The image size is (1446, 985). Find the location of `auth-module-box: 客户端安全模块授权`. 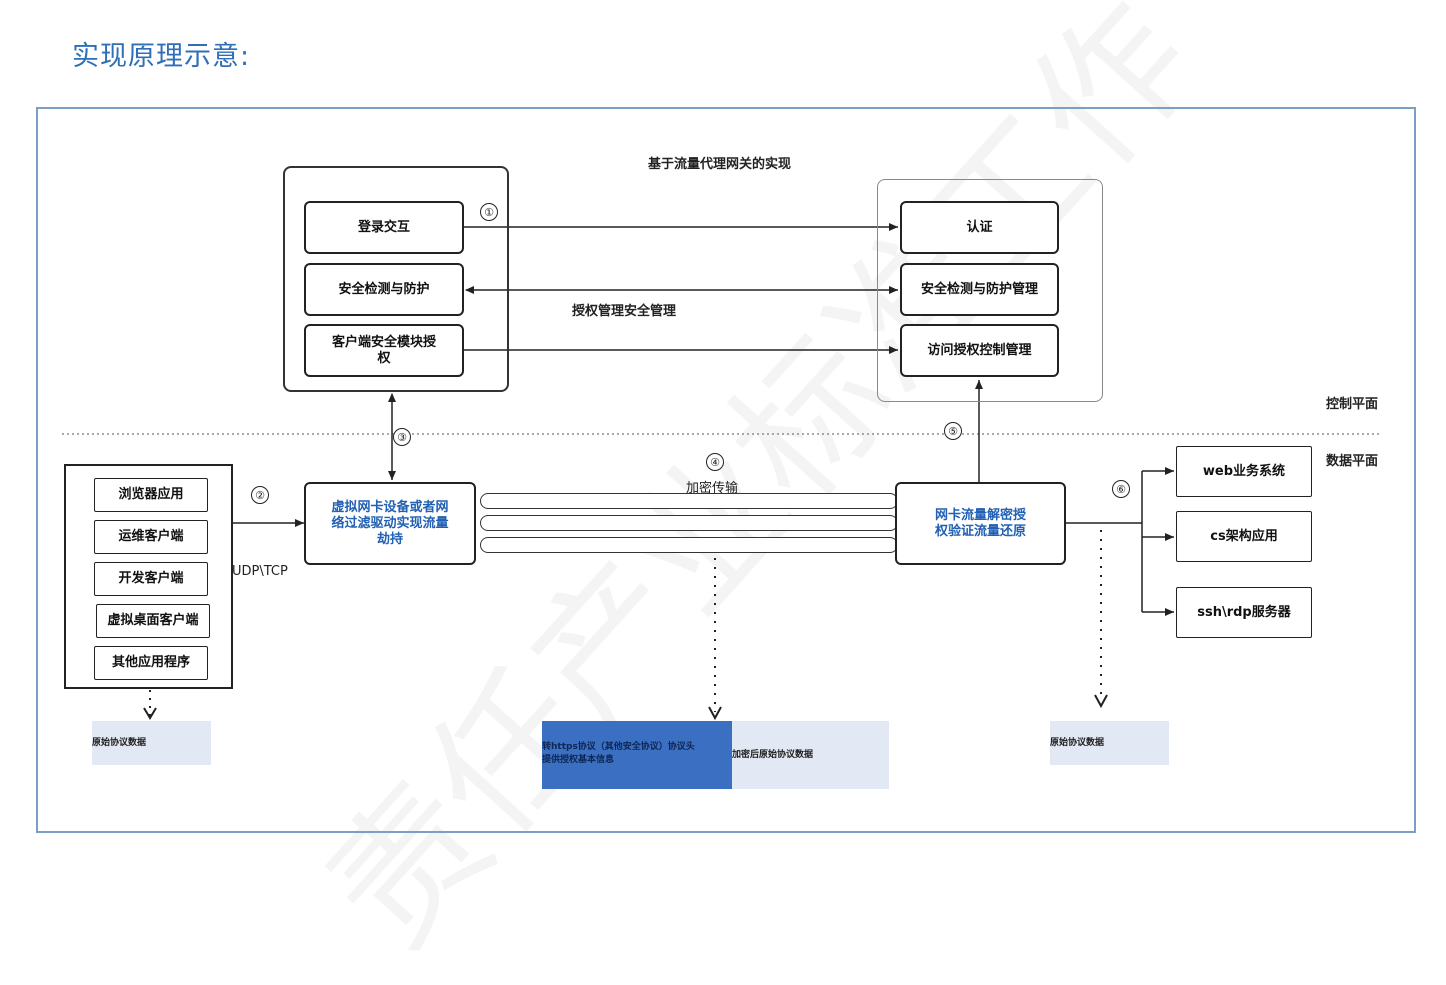

auth-module-box: 客户端安全模块授权 is located at coordinates (384, 350).